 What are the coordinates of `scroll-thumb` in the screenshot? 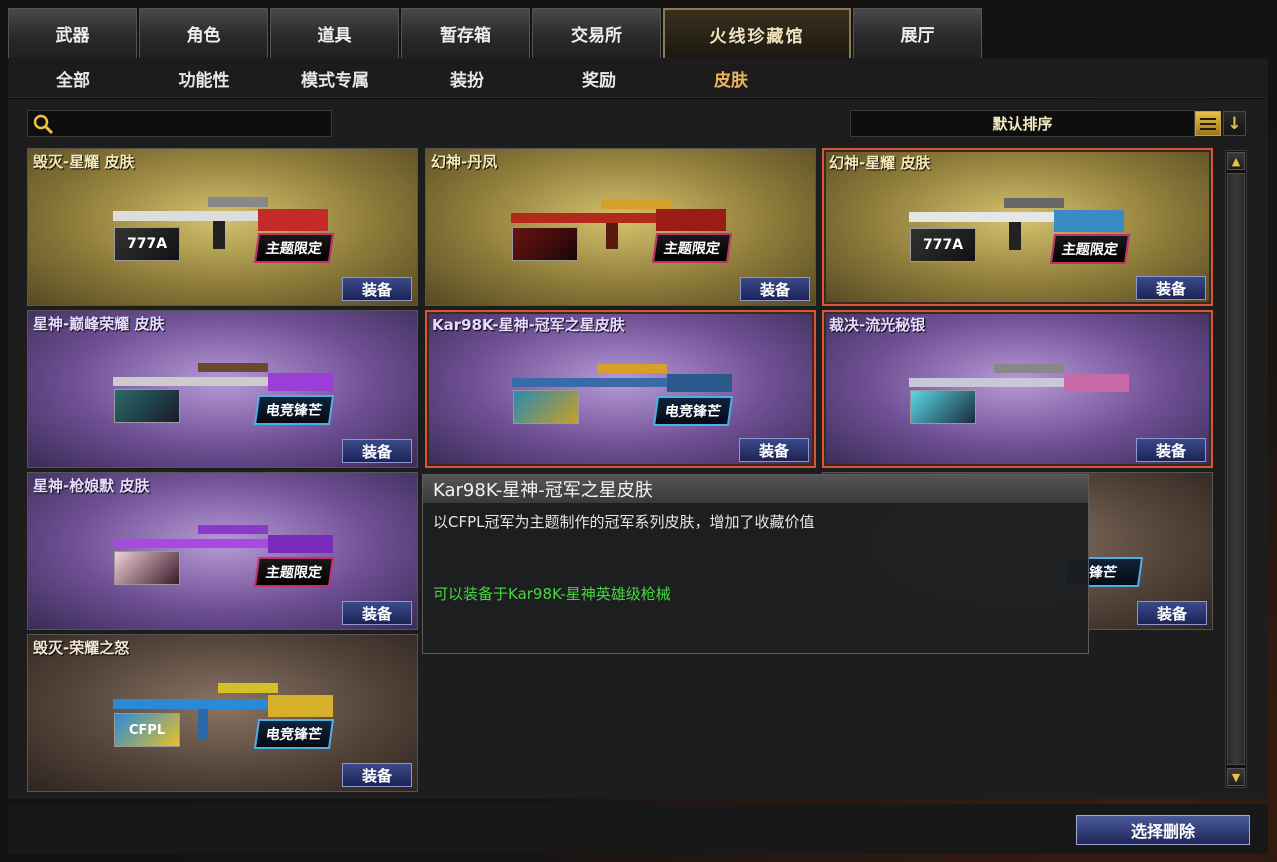 It's located at (1236, 469).